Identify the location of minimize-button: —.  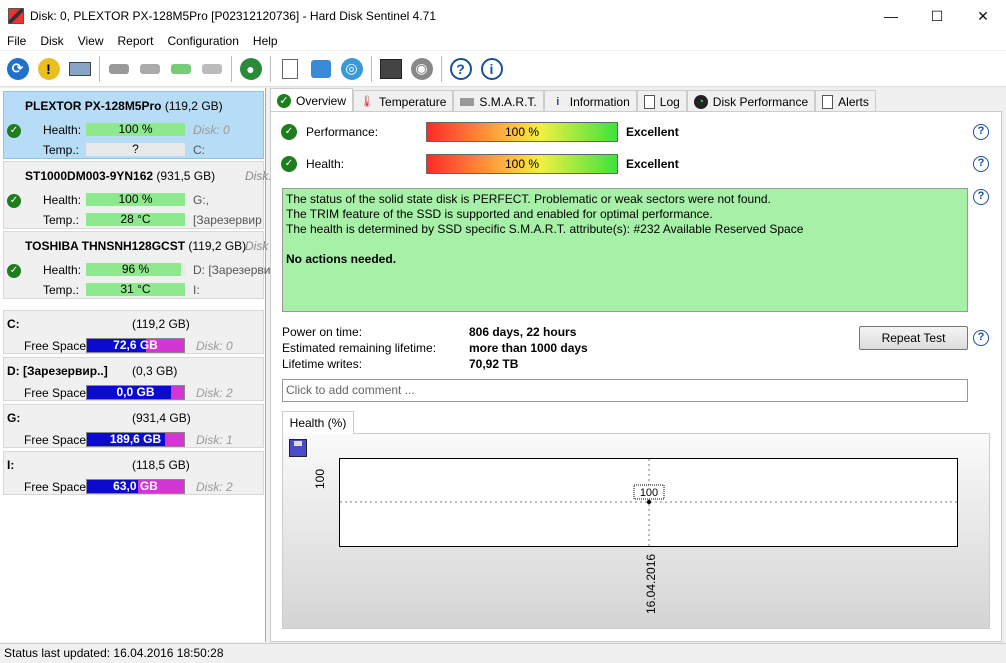
(891, 16).